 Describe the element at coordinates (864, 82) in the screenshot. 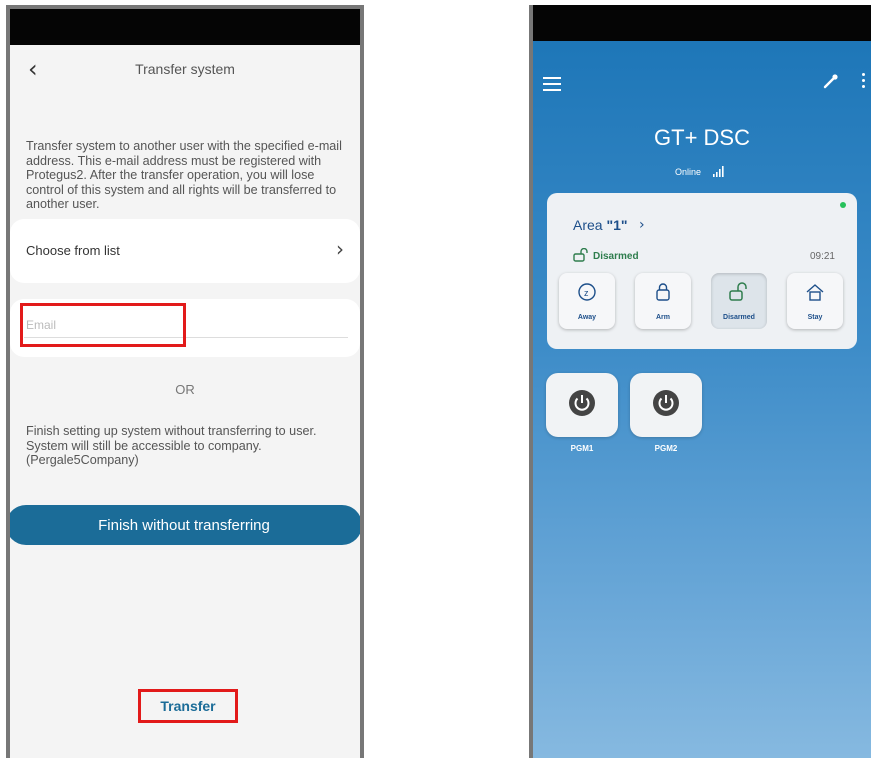

I see `more-options-icon` at that location.